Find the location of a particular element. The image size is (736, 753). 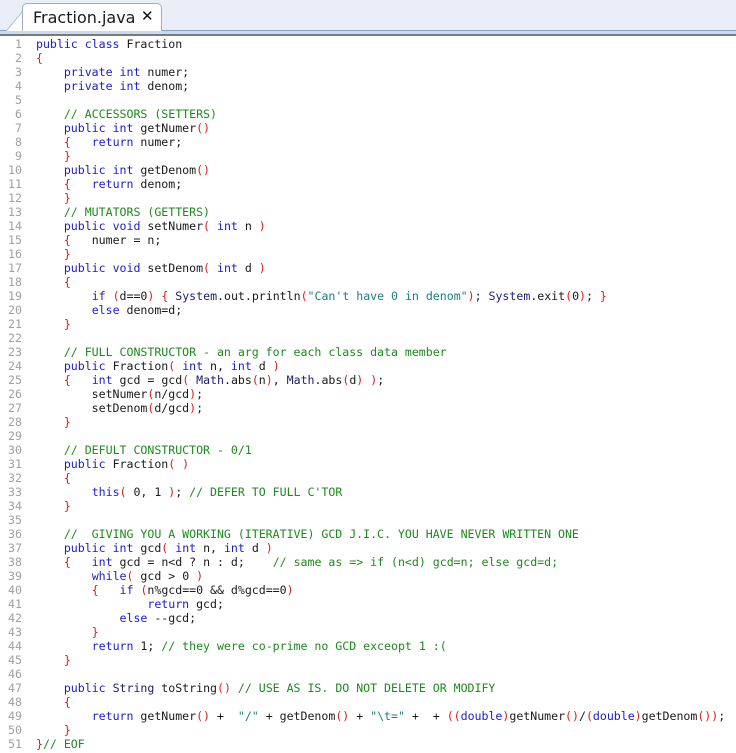

code-text: --gcd; is located at coordinates (172, 618).